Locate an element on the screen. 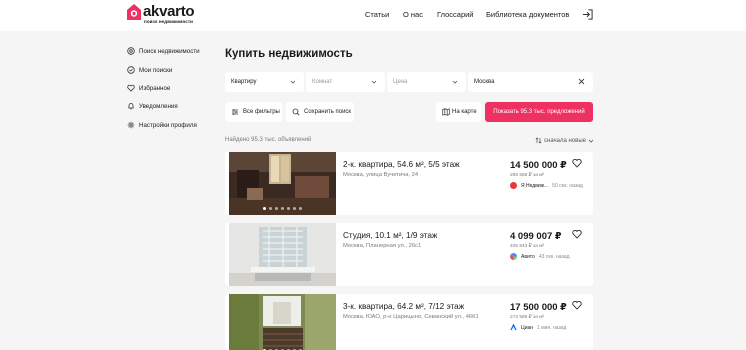  sidebar-item-settings: Настройки профиля is located at coordinates (162, 125).